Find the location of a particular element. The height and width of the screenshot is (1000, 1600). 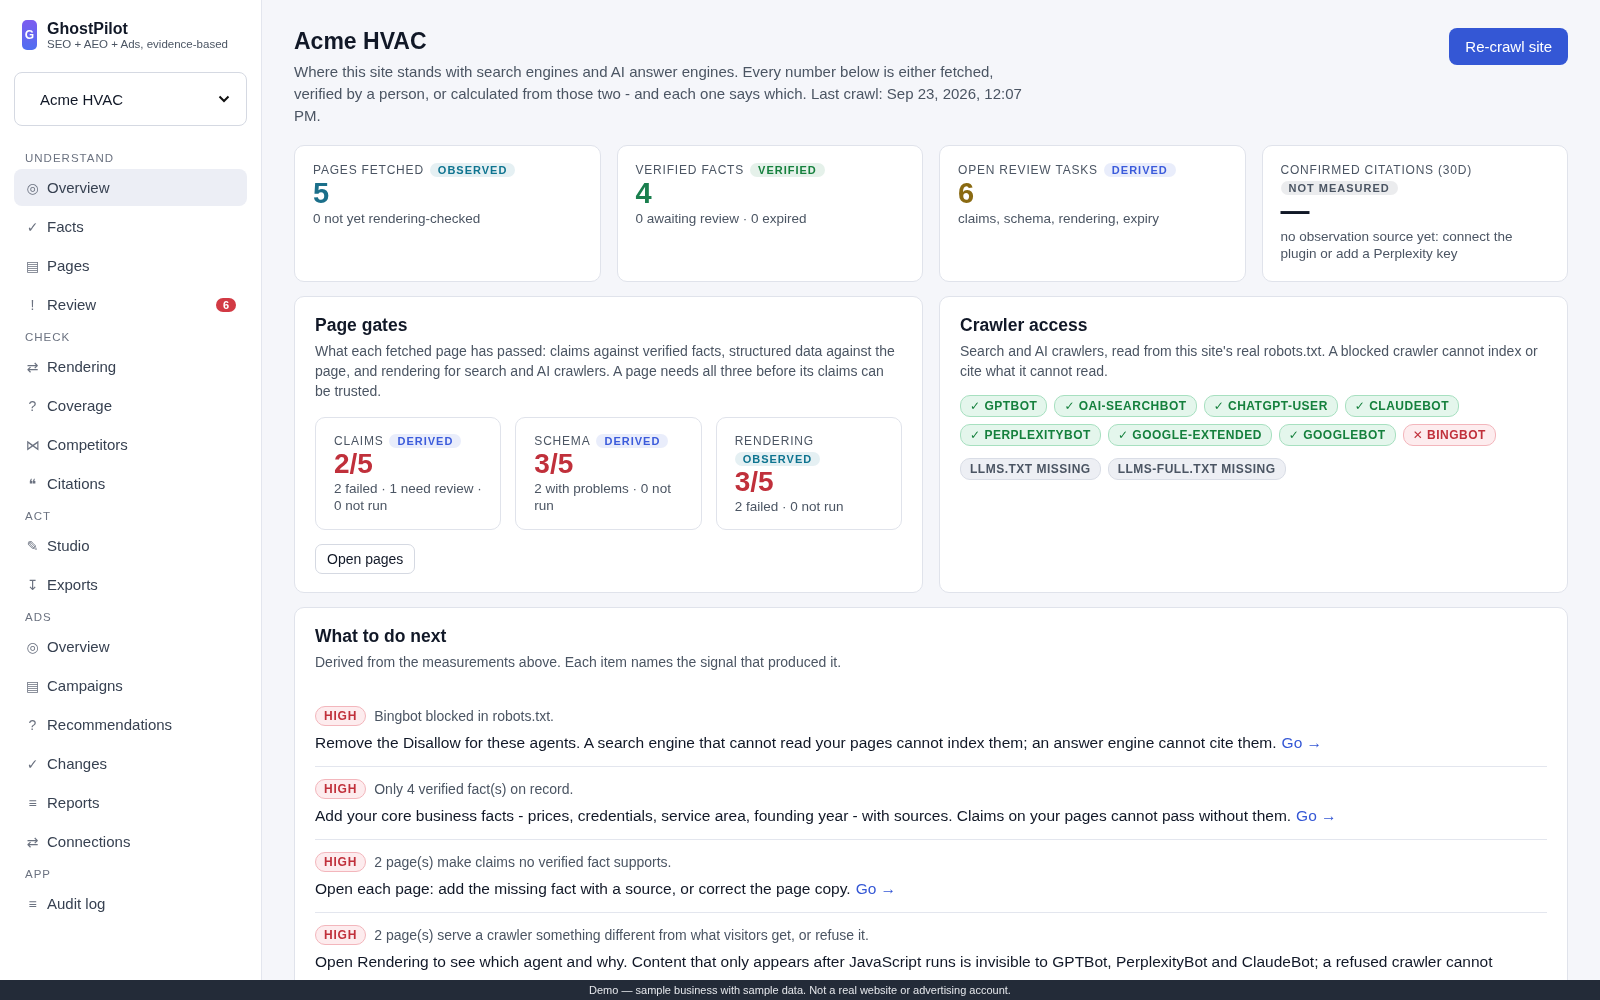

page-description: Where this site stands with search engines and AI answer engines. Every number below is either fetched, verified by a person, or calculated from those two - and each one says which. Last crawl: Sep 23, 2026, 12:07 PM. is located at coordinates (658, 94).